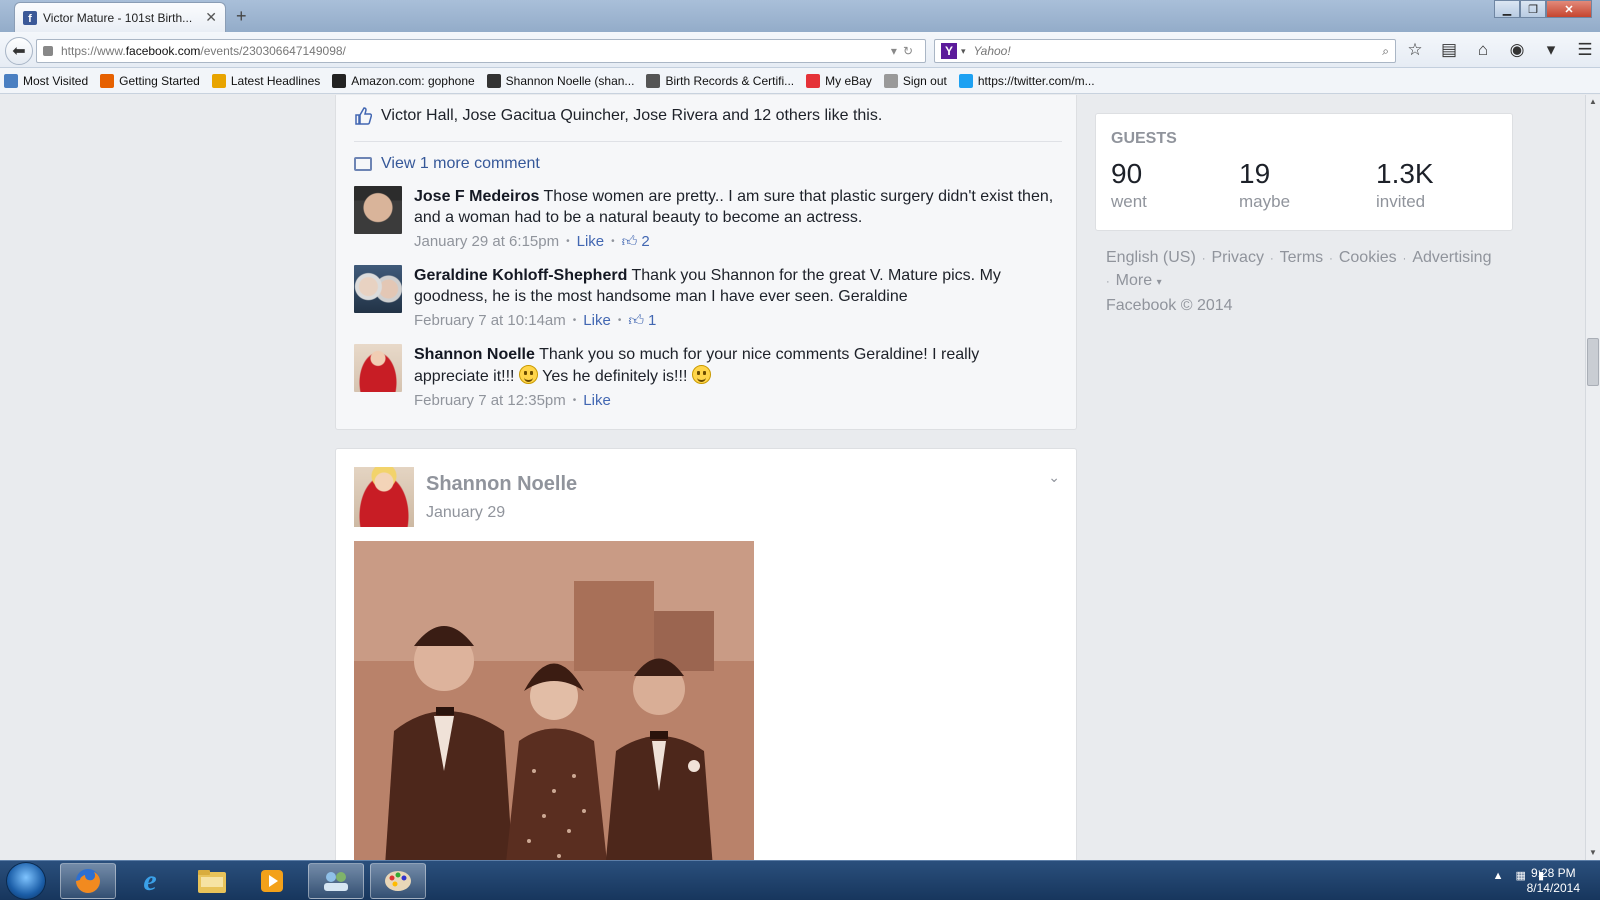  I want to click on guests-invited-label: invited, so click(1401, 201).